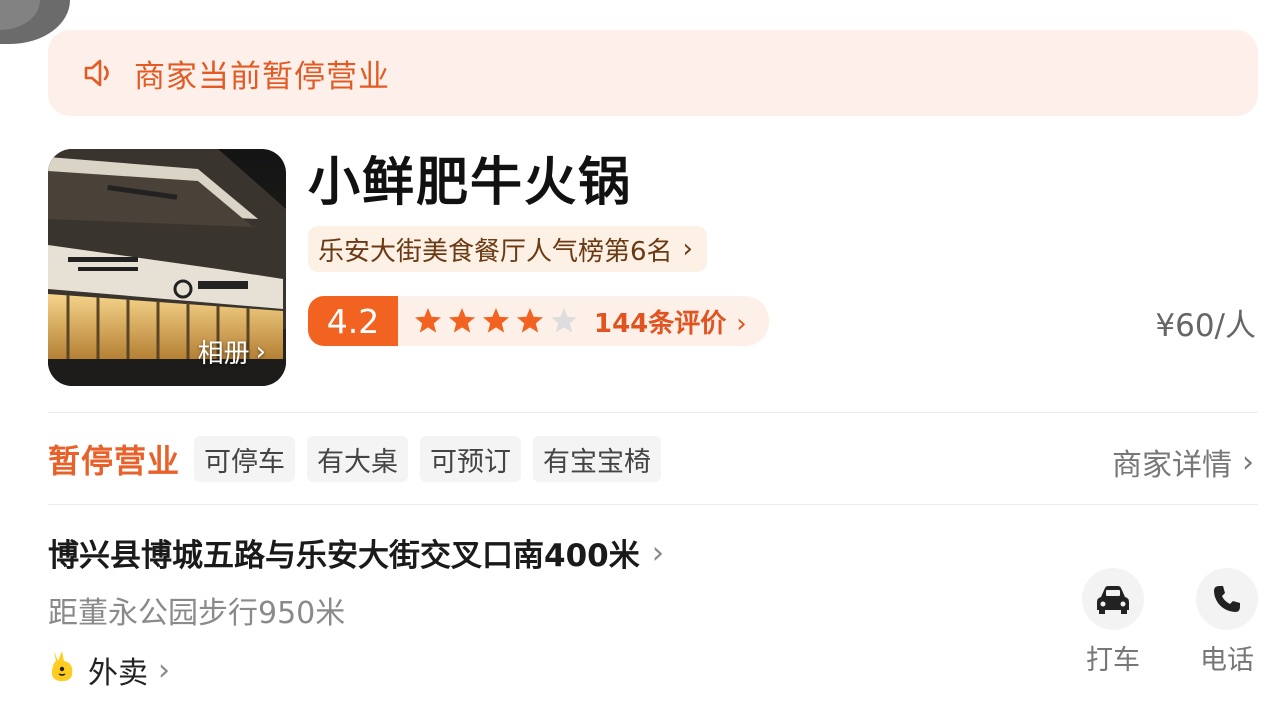 The height and width of the screenshot is (704, 1276). I want to click on album-label: 相册, so click(223, 354).